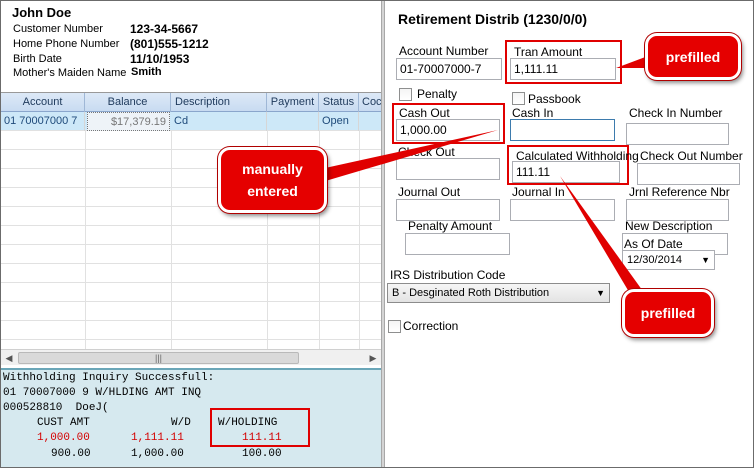 The height and width of the screenshot is (468, 754). I want to click on manually-entered-callout: manually entered, so click(272, 180).